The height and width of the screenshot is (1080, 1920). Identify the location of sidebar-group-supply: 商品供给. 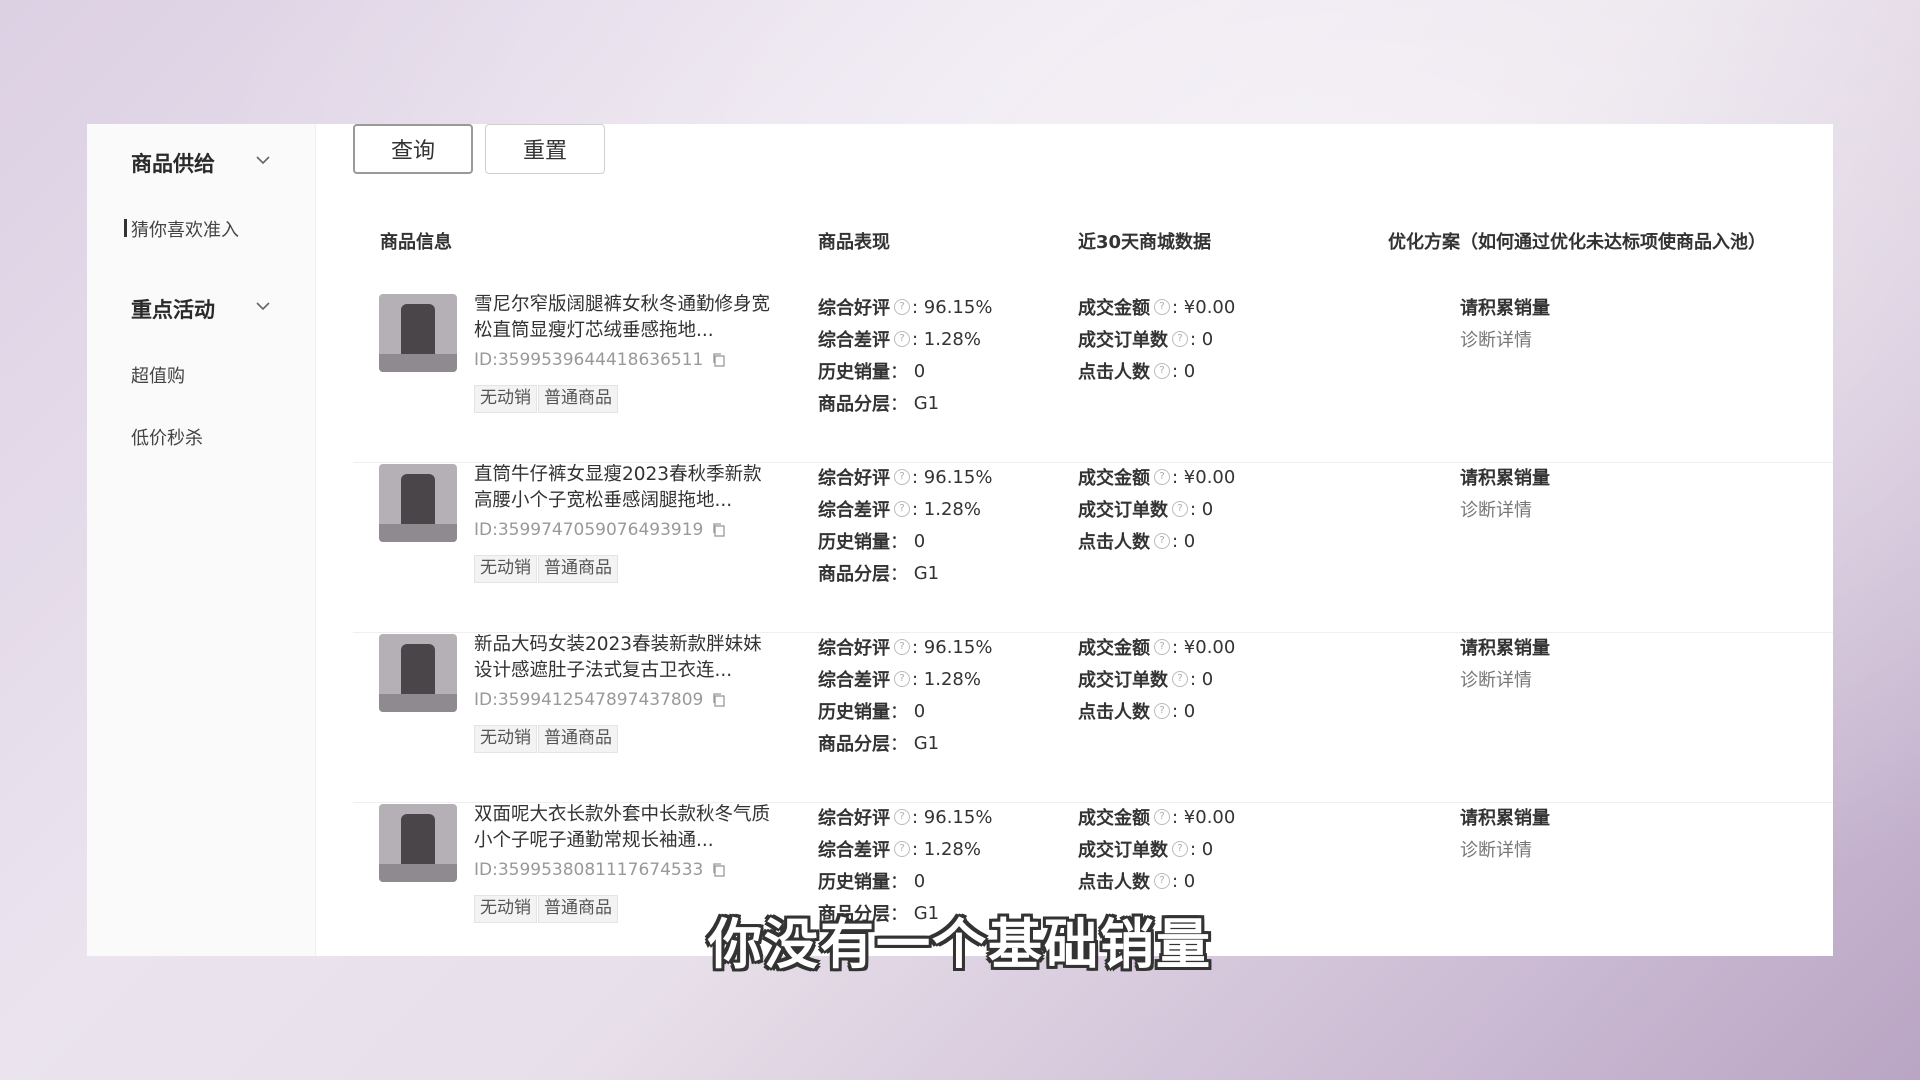
(200, 163).